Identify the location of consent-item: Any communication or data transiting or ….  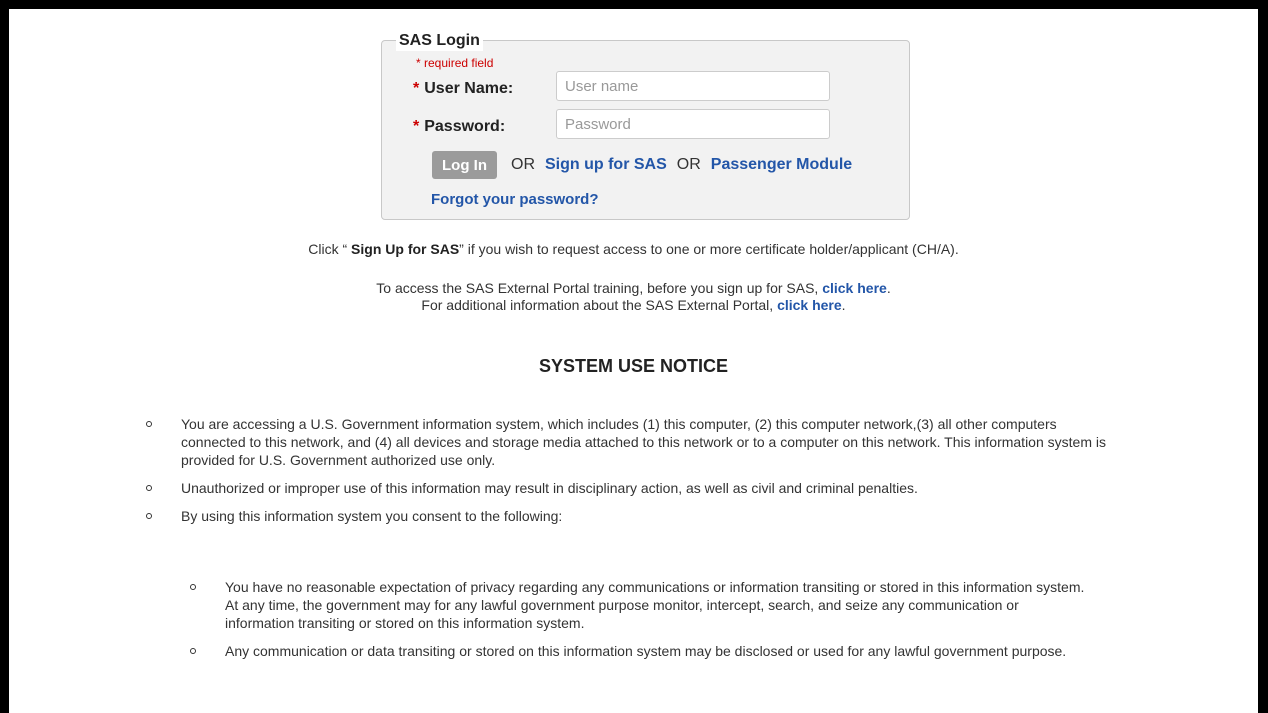
(638, 651).